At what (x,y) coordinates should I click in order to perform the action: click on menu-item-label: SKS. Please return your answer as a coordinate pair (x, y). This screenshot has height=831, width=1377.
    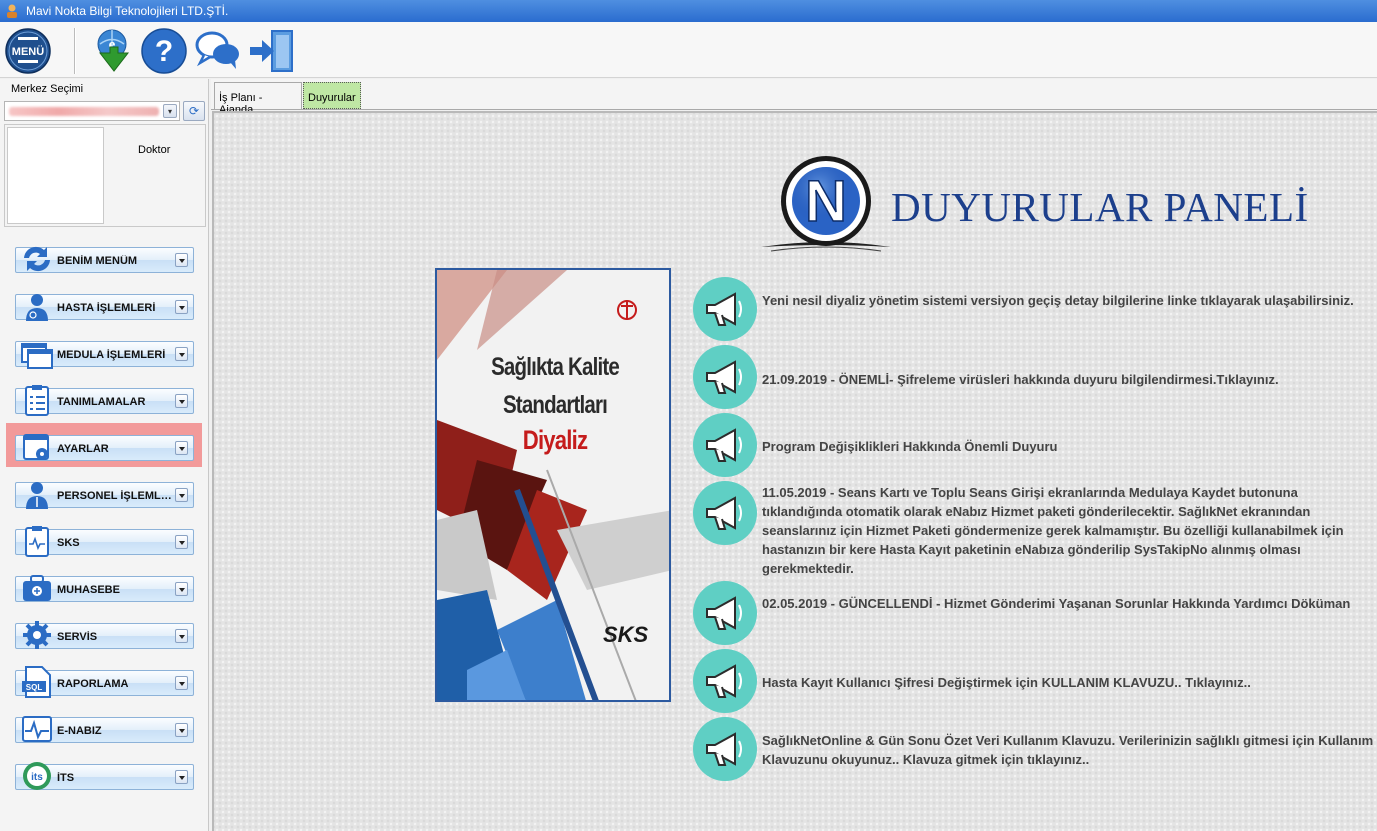
    Looking at the image, I should click on (68, 543).